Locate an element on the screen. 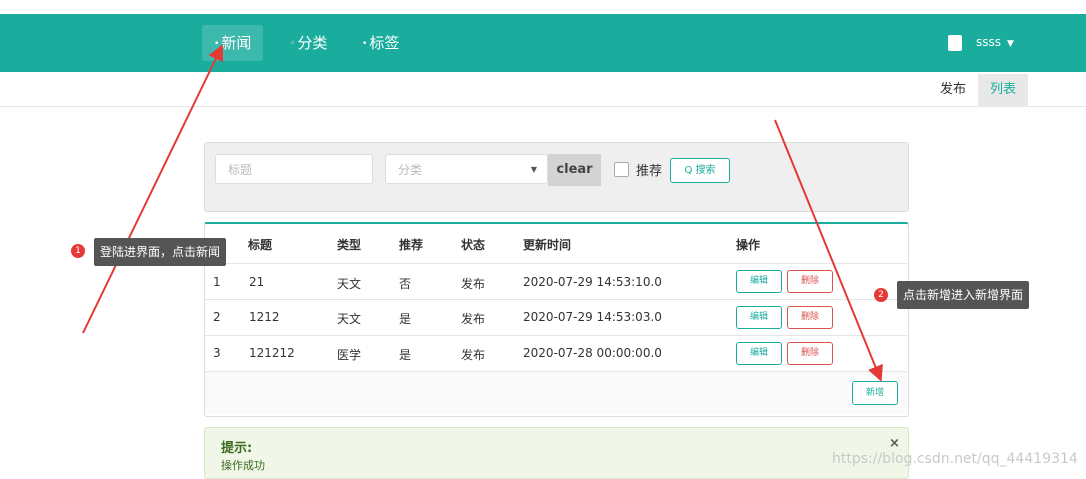 This screenshot has height=479, width=1086. annotation-callout: 点击新增进入新增界面 is located at coordinates (963, 295).